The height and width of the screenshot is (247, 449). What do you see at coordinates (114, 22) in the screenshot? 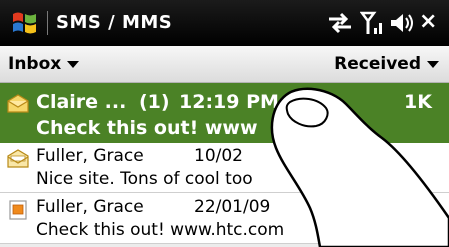
I see `app-title: SMS / MMS` at bounding box center [114, 22].